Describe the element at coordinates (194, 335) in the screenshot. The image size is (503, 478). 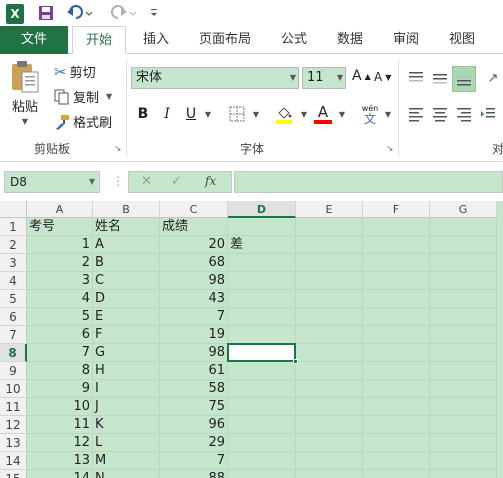
I see `cell-c7: 19` at that location.